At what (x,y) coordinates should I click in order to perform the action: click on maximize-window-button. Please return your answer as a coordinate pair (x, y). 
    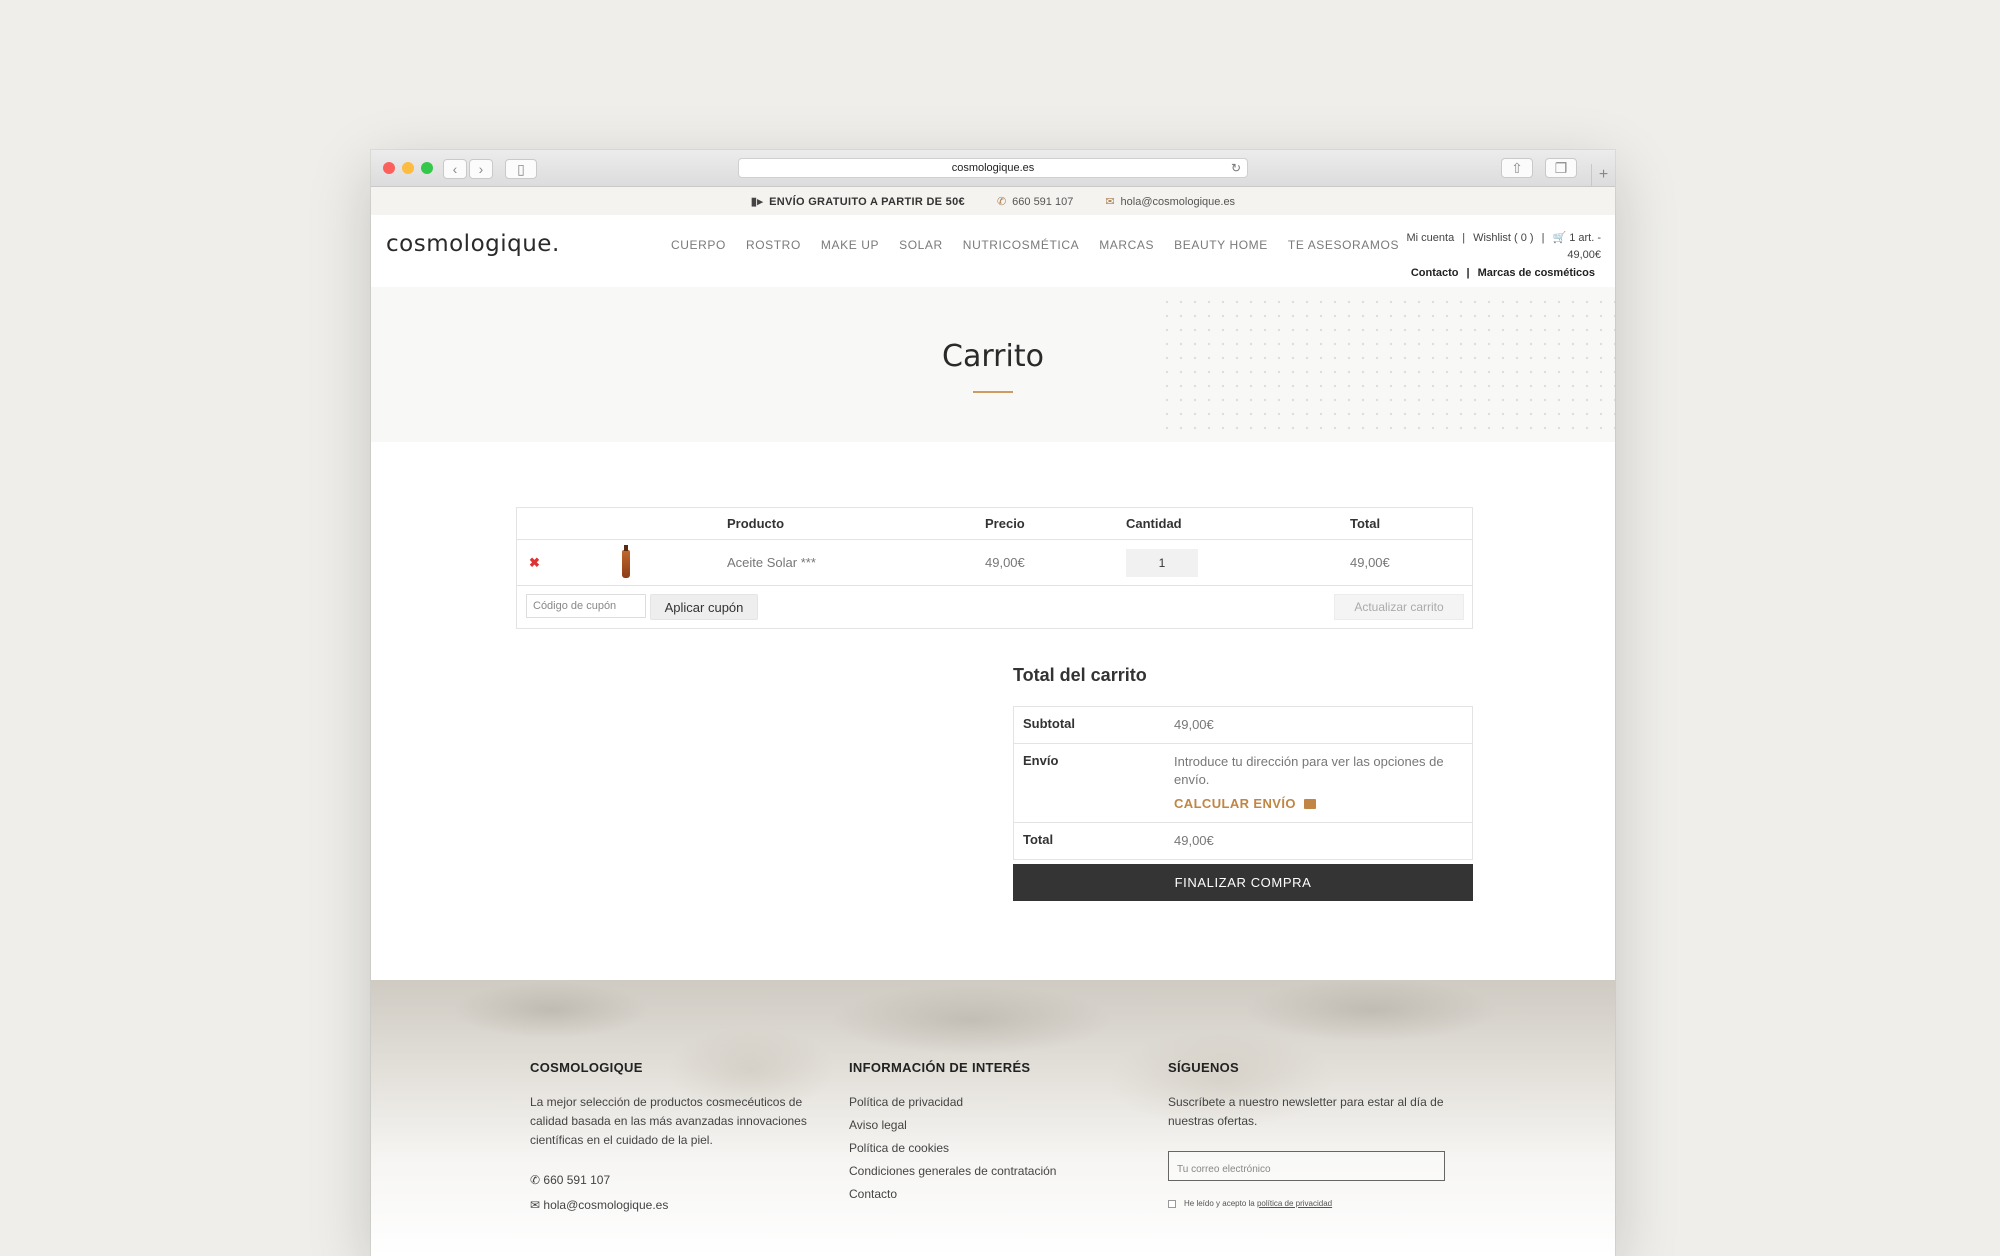
    Looking at the image, I should click on (427, 168).